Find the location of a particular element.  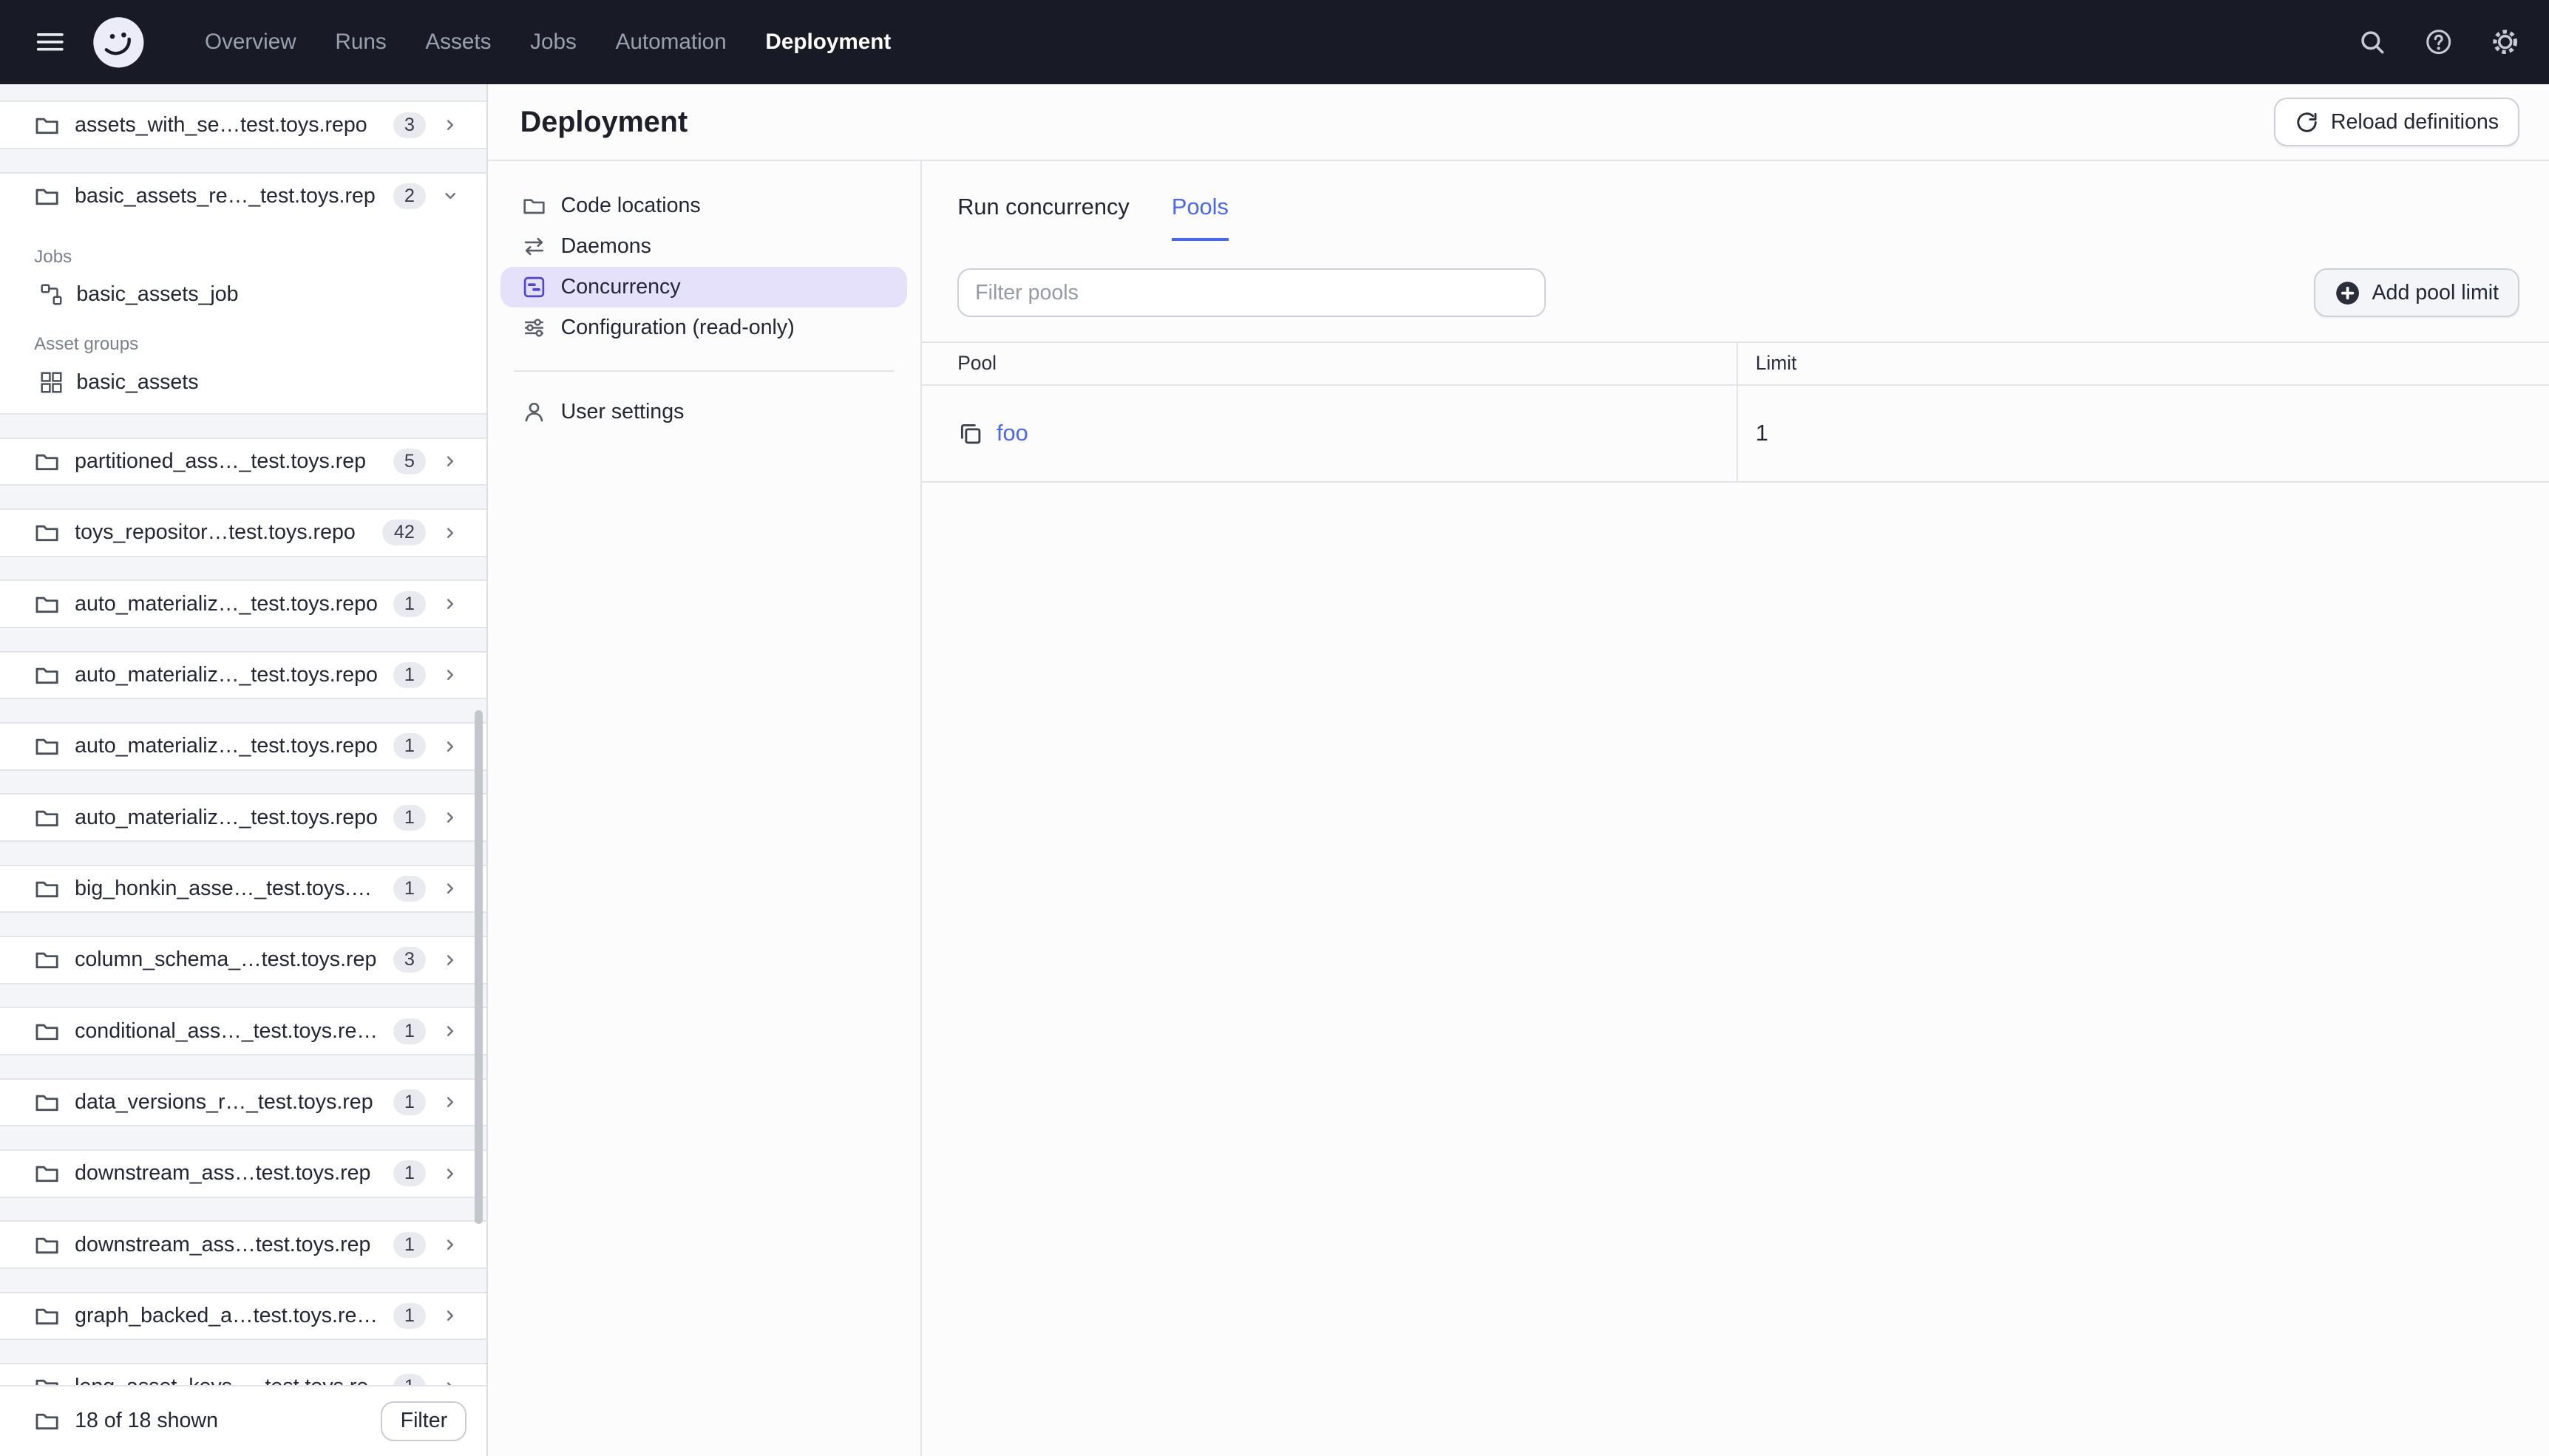

sliders-icon is located at coordinates (534, 328).